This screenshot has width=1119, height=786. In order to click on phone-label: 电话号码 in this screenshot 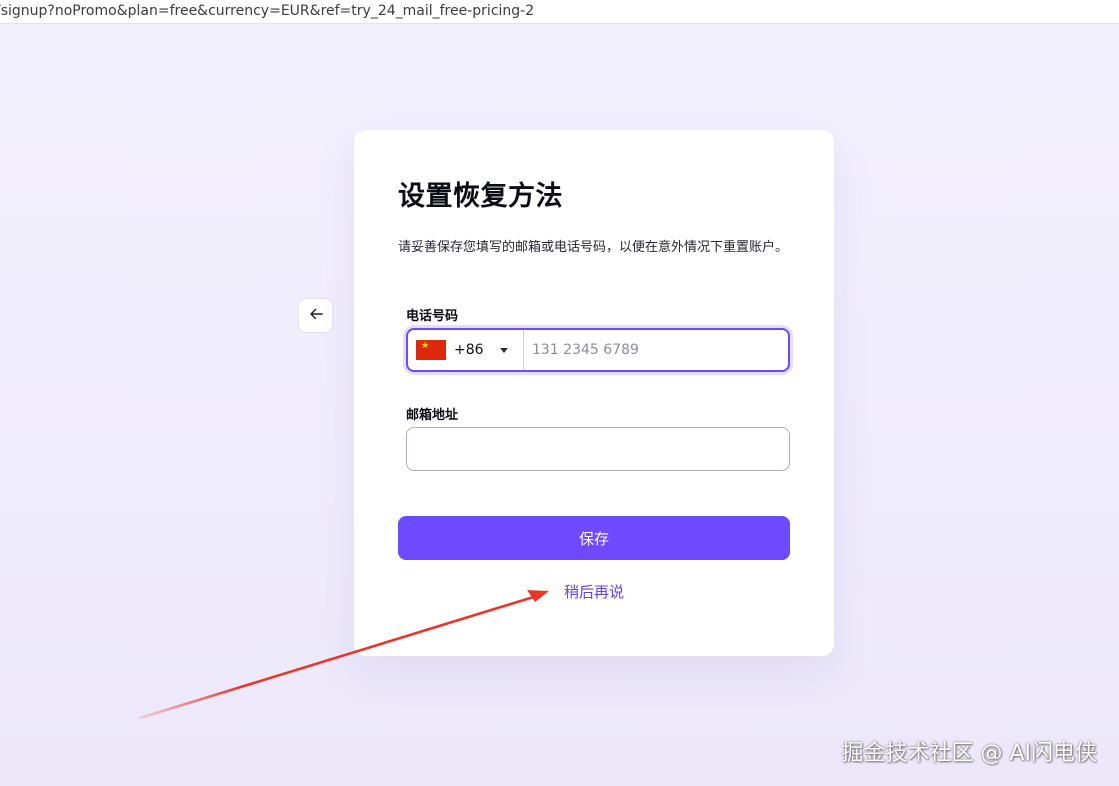, I will do `click(432, 316)`.